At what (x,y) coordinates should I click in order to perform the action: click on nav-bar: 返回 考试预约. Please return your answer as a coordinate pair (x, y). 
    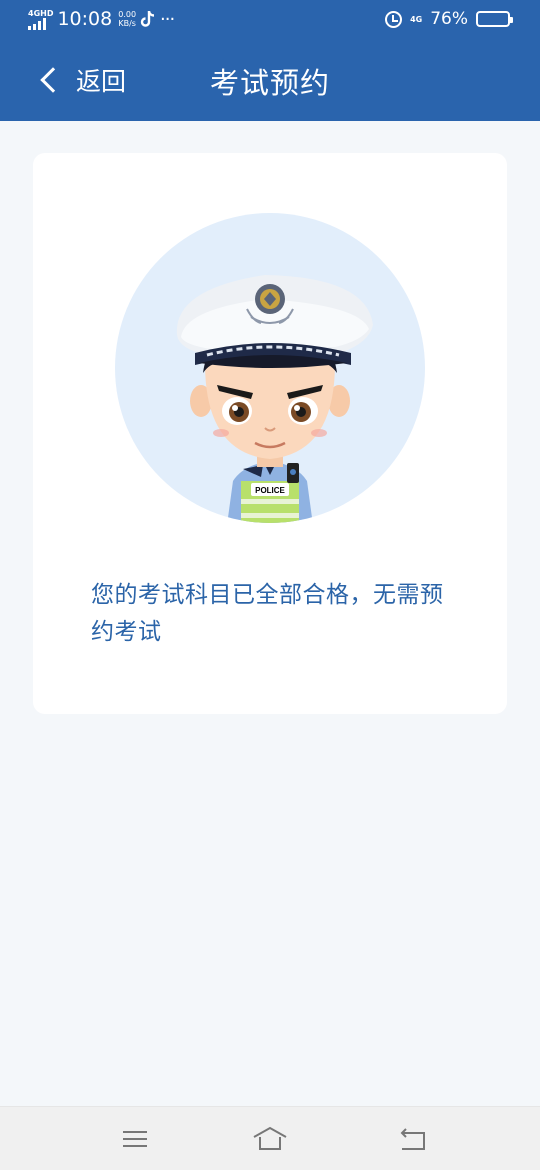
    Looking at the image, I should click on (270, 81).